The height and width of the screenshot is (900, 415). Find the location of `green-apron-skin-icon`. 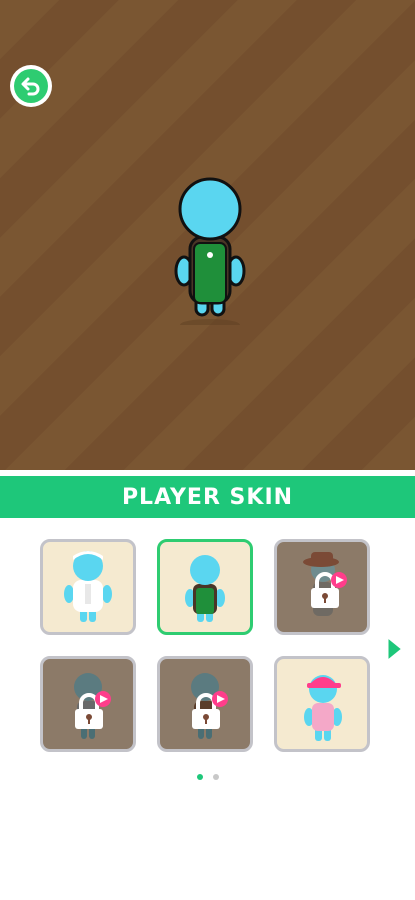

green-apron-skin-icon is located at coordinates (205, 588).